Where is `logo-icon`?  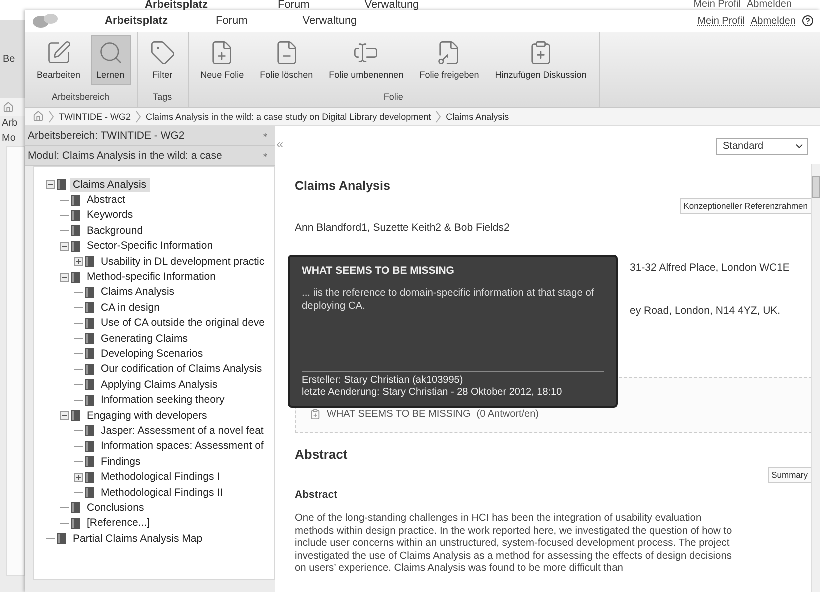
logo-icon is located at coordinates (46, 21).